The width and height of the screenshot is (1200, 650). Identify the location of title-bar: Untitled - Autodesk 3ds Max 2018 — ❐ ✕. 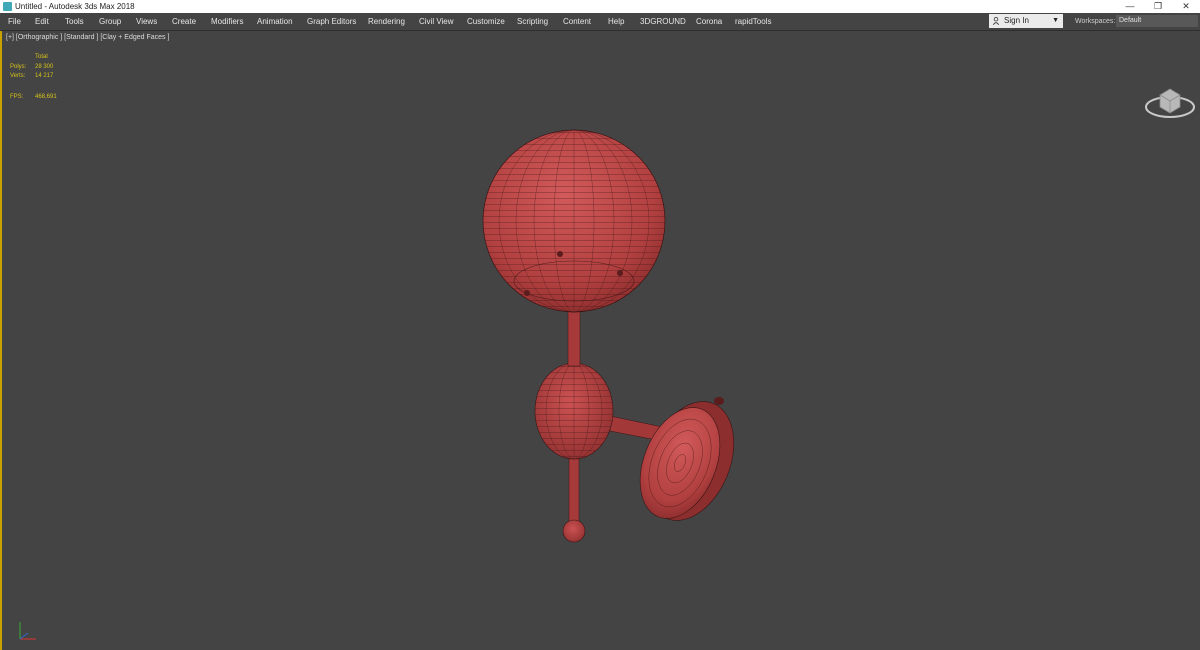
(600, 6).